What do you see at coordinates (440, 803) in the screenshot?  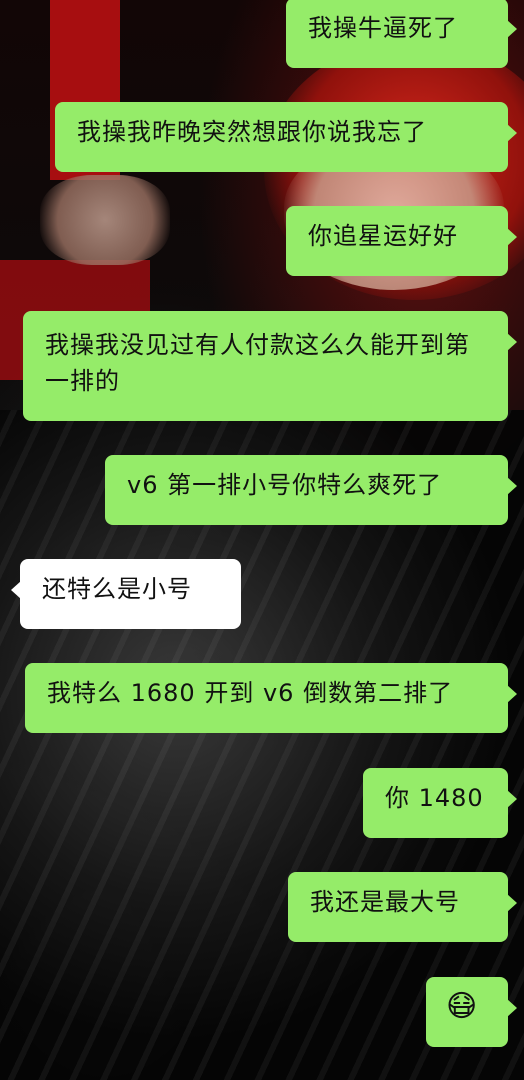 I see `message-bubble-outgoing: 你 1480` at bounding box center [440, 803].